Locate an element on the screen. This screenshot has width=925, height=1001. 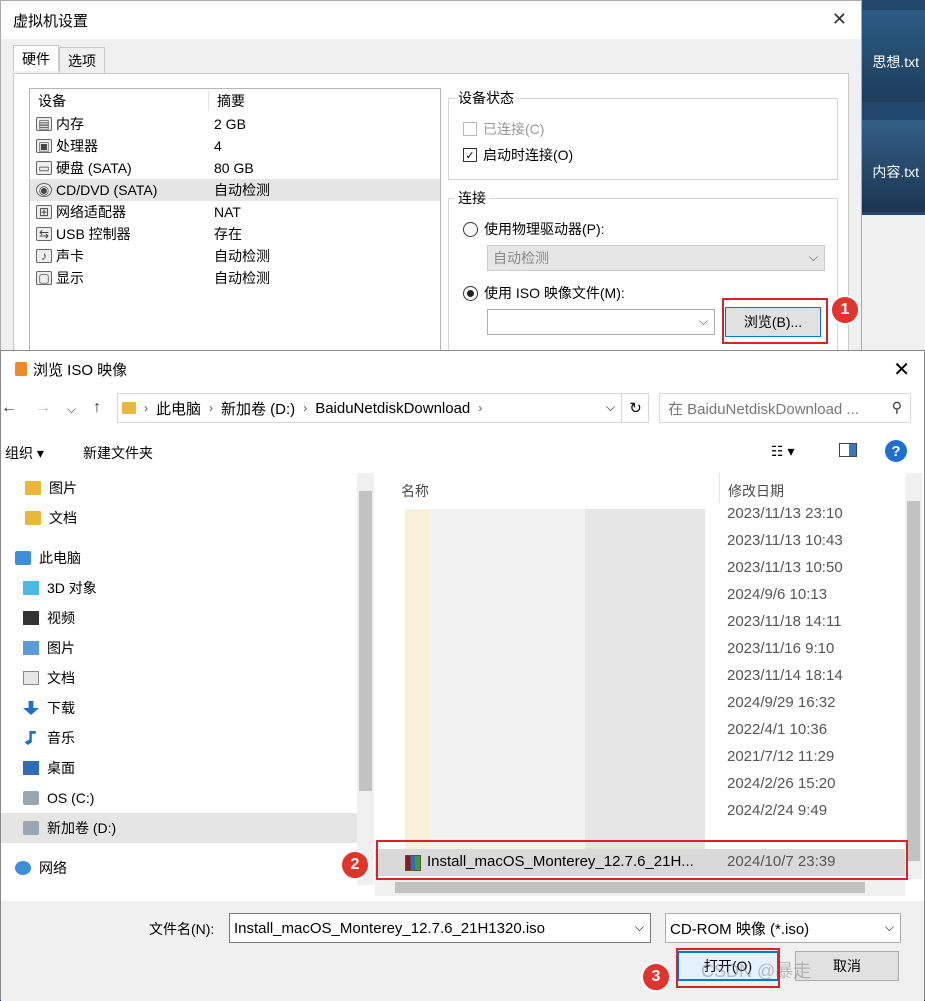
file-row: 2024/2/26 15:20 is located at coordinates (640, 784).